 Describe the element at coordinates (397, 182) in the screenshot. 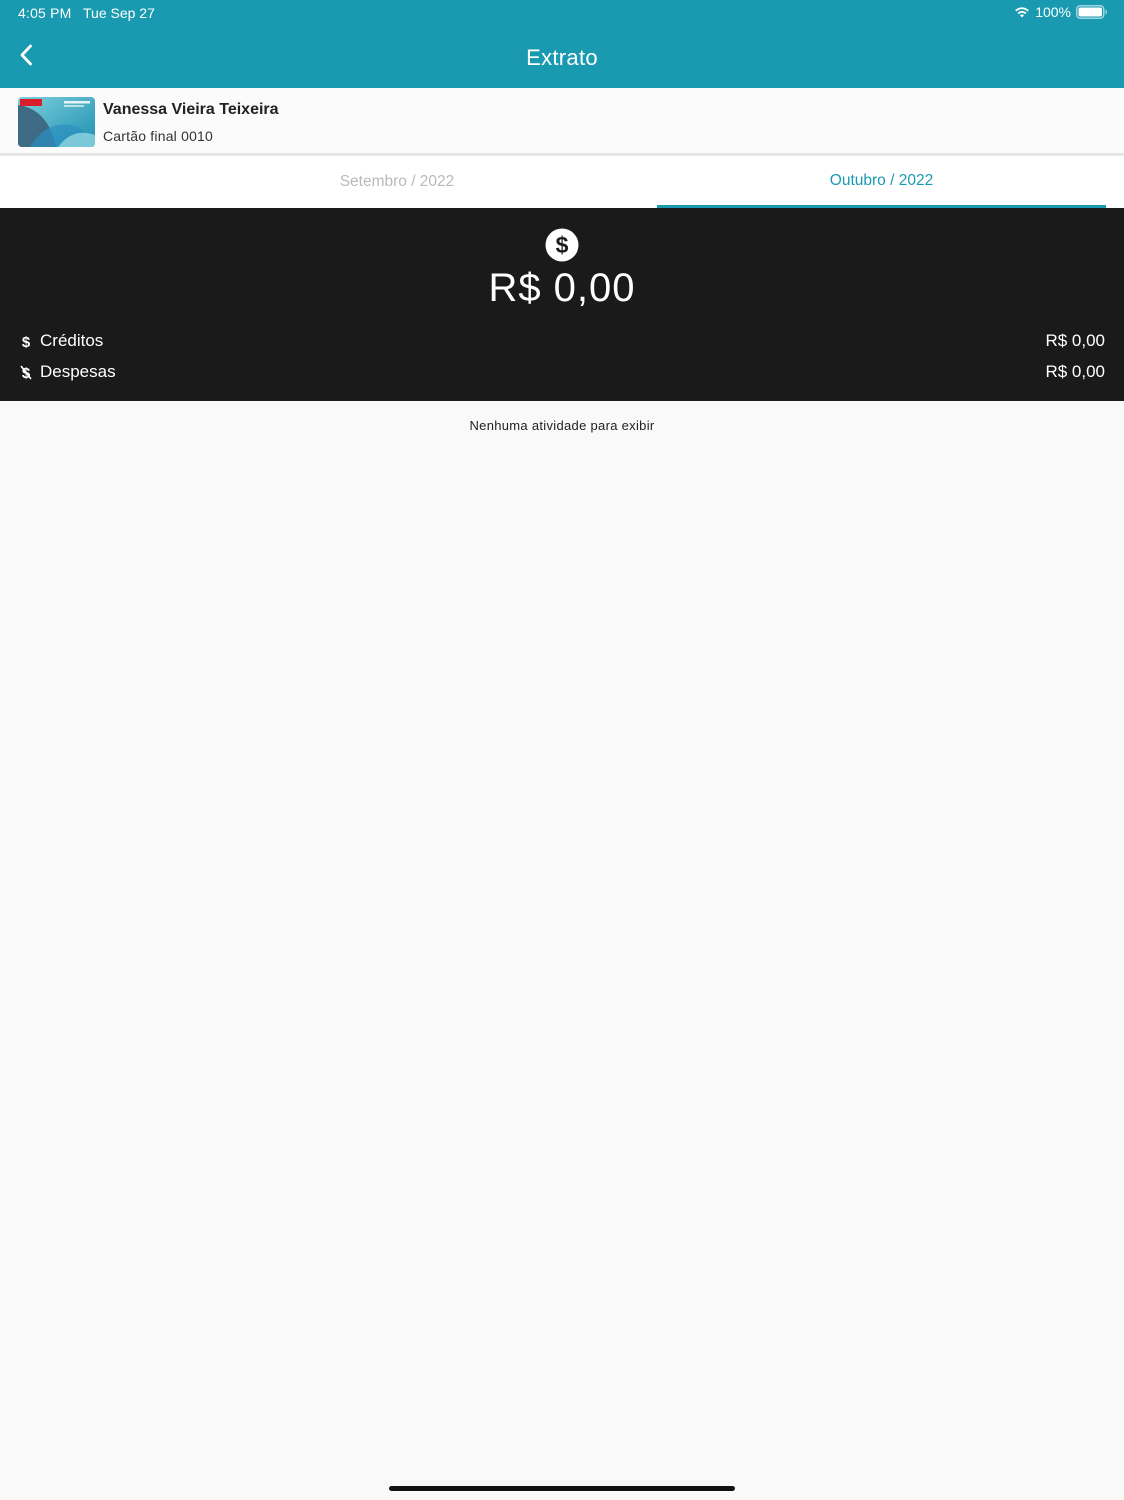

I see `tab-setembro-2022: Setembro / 2022` at that location.